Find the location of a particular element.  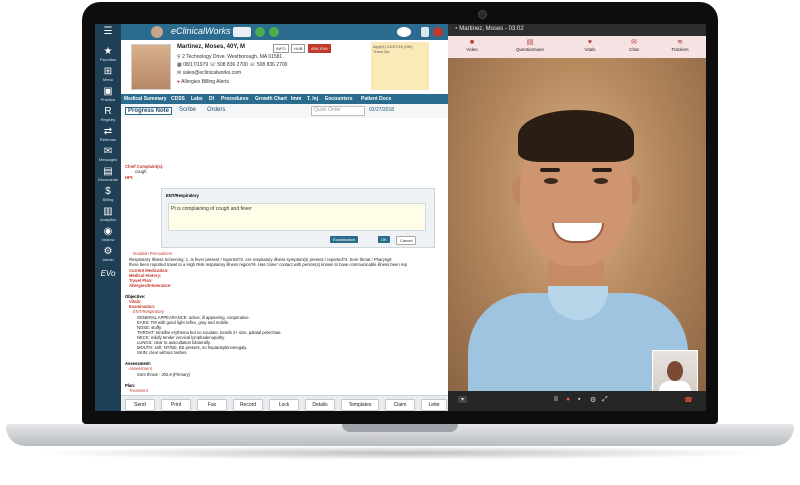

refresh-icon is located at coordinates (404, 32).